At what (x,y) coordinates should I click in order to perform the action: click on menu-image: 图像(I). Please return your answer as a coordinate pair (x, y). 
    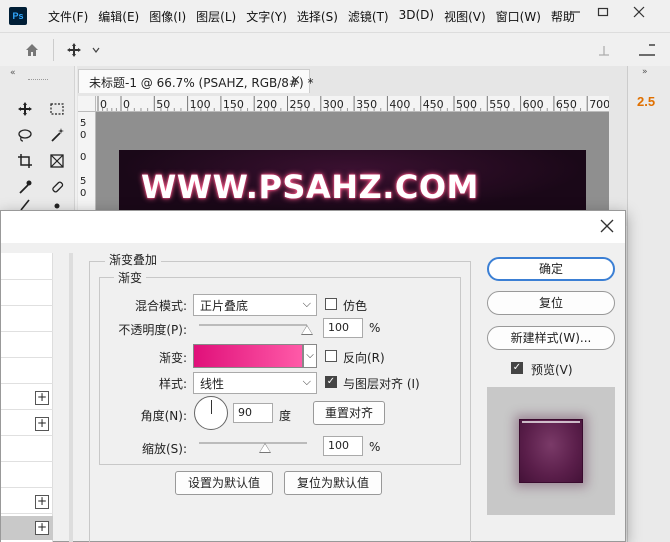
    Looking at the image, I should click on (167, 16).